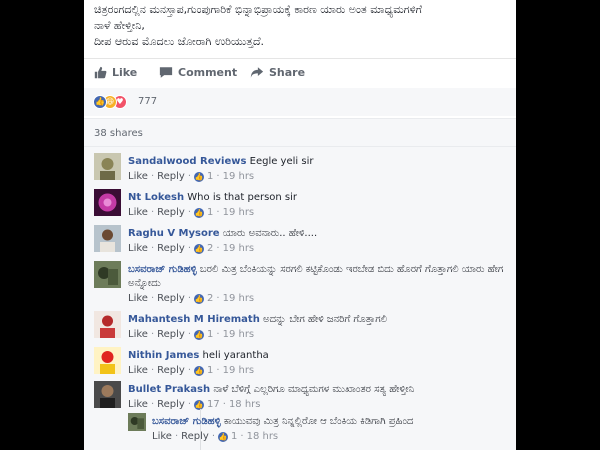 The height and width of the screenshot is (450, 600). I want to click on comment-icon, so click(166, 72).